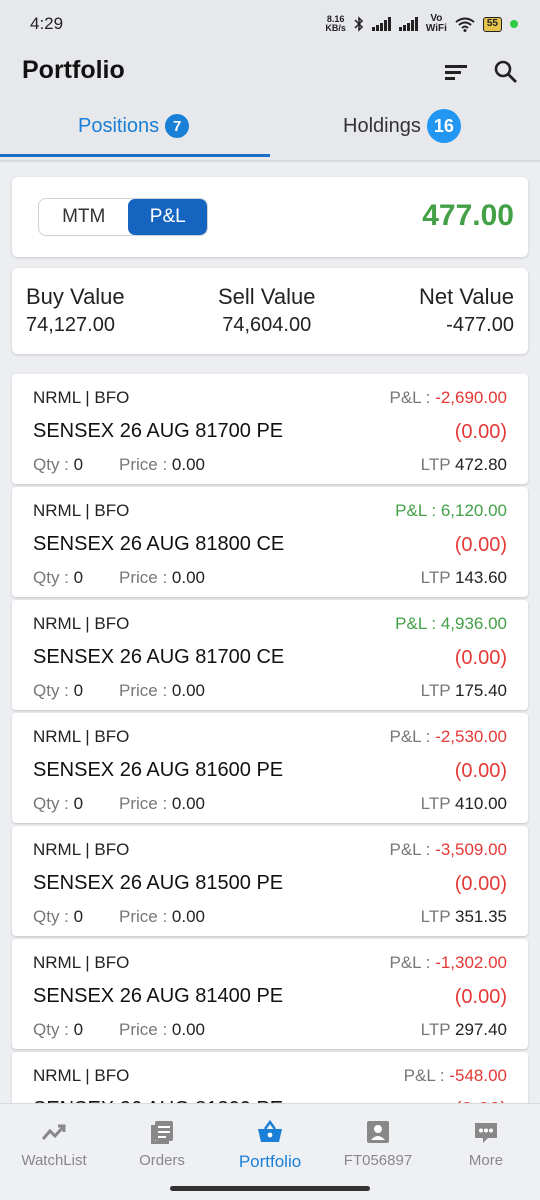 The width and height of the screenshot is (540, 1200). I want to click on app-header: Portfolio Positions 7 Holdings 16, so click(270, 104).